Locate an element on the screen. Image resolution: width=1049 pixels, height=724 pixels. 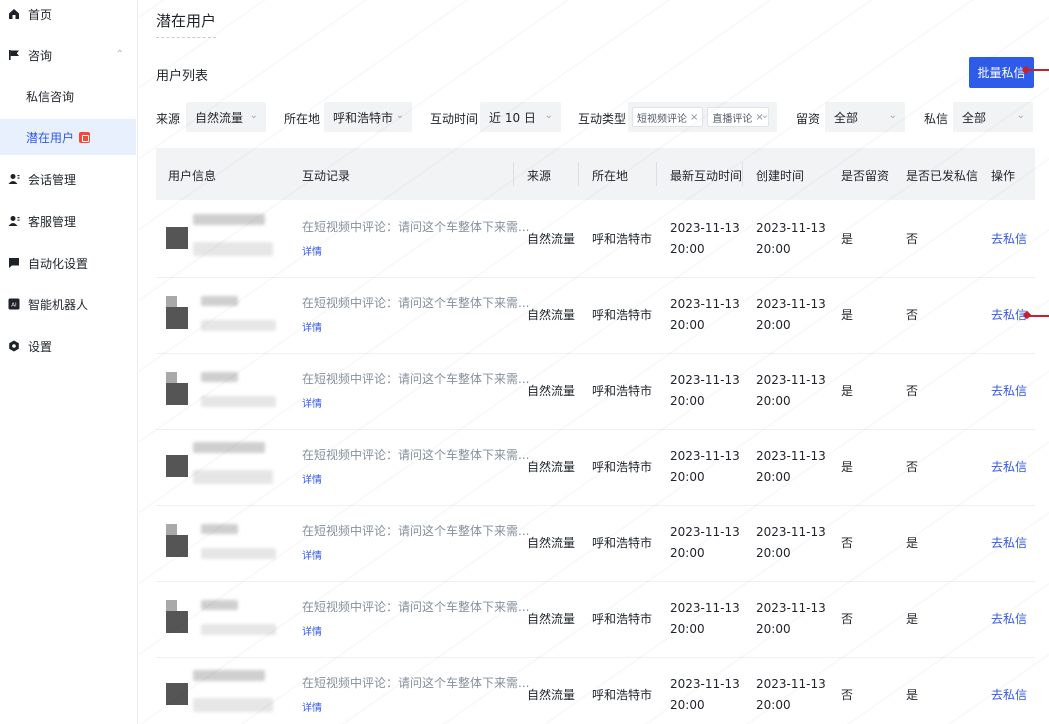
filter-location-select: 呼和浩特市 ⌄ is located at coordinates (368, 117).